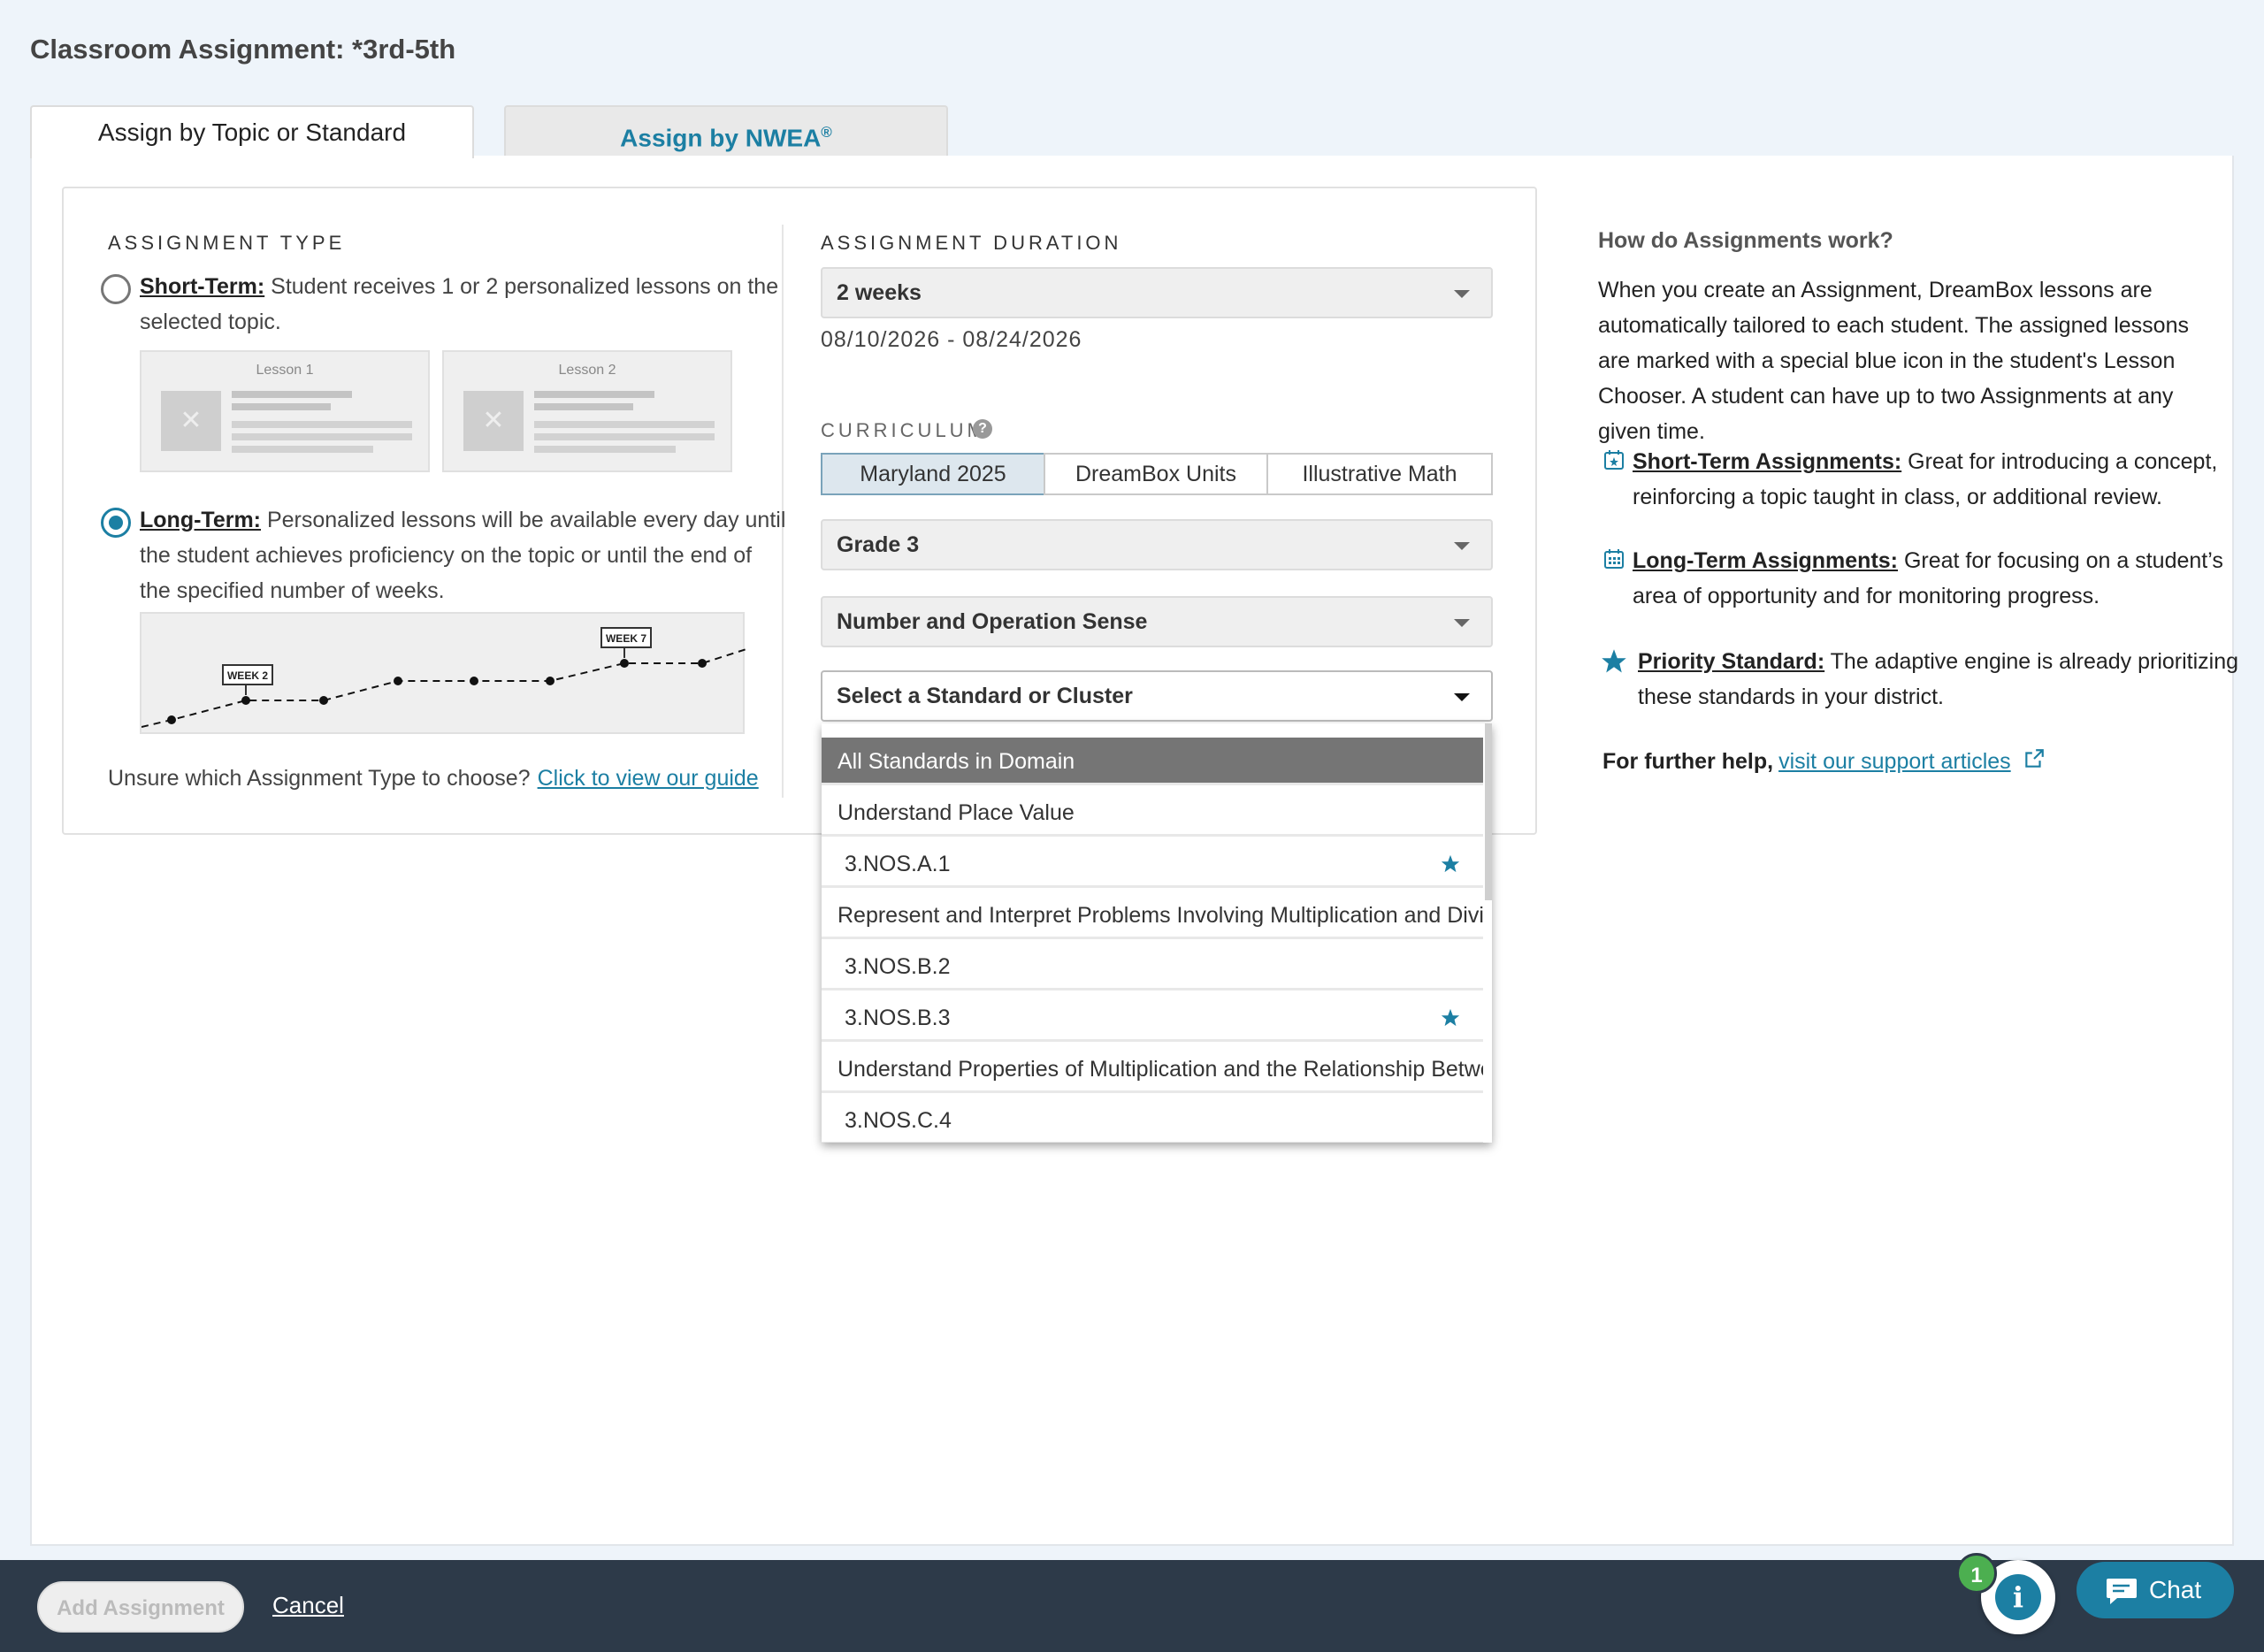 The image size is (2264, 1652). What do you see at coordinates (1157, 292) in the screenshot?
I see `duration-select: 2 weeks` at bounding box center [1157, 292].